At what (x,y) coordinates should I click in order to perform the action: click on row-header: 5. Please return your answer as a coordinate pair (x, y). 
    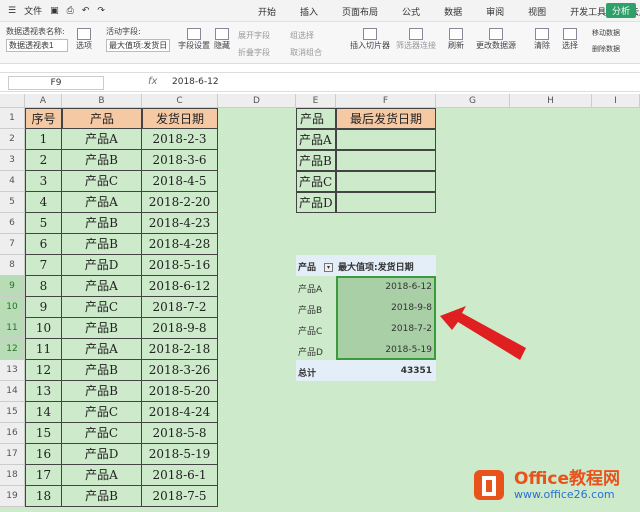
    Looking at the image, I should click on (12, 202).